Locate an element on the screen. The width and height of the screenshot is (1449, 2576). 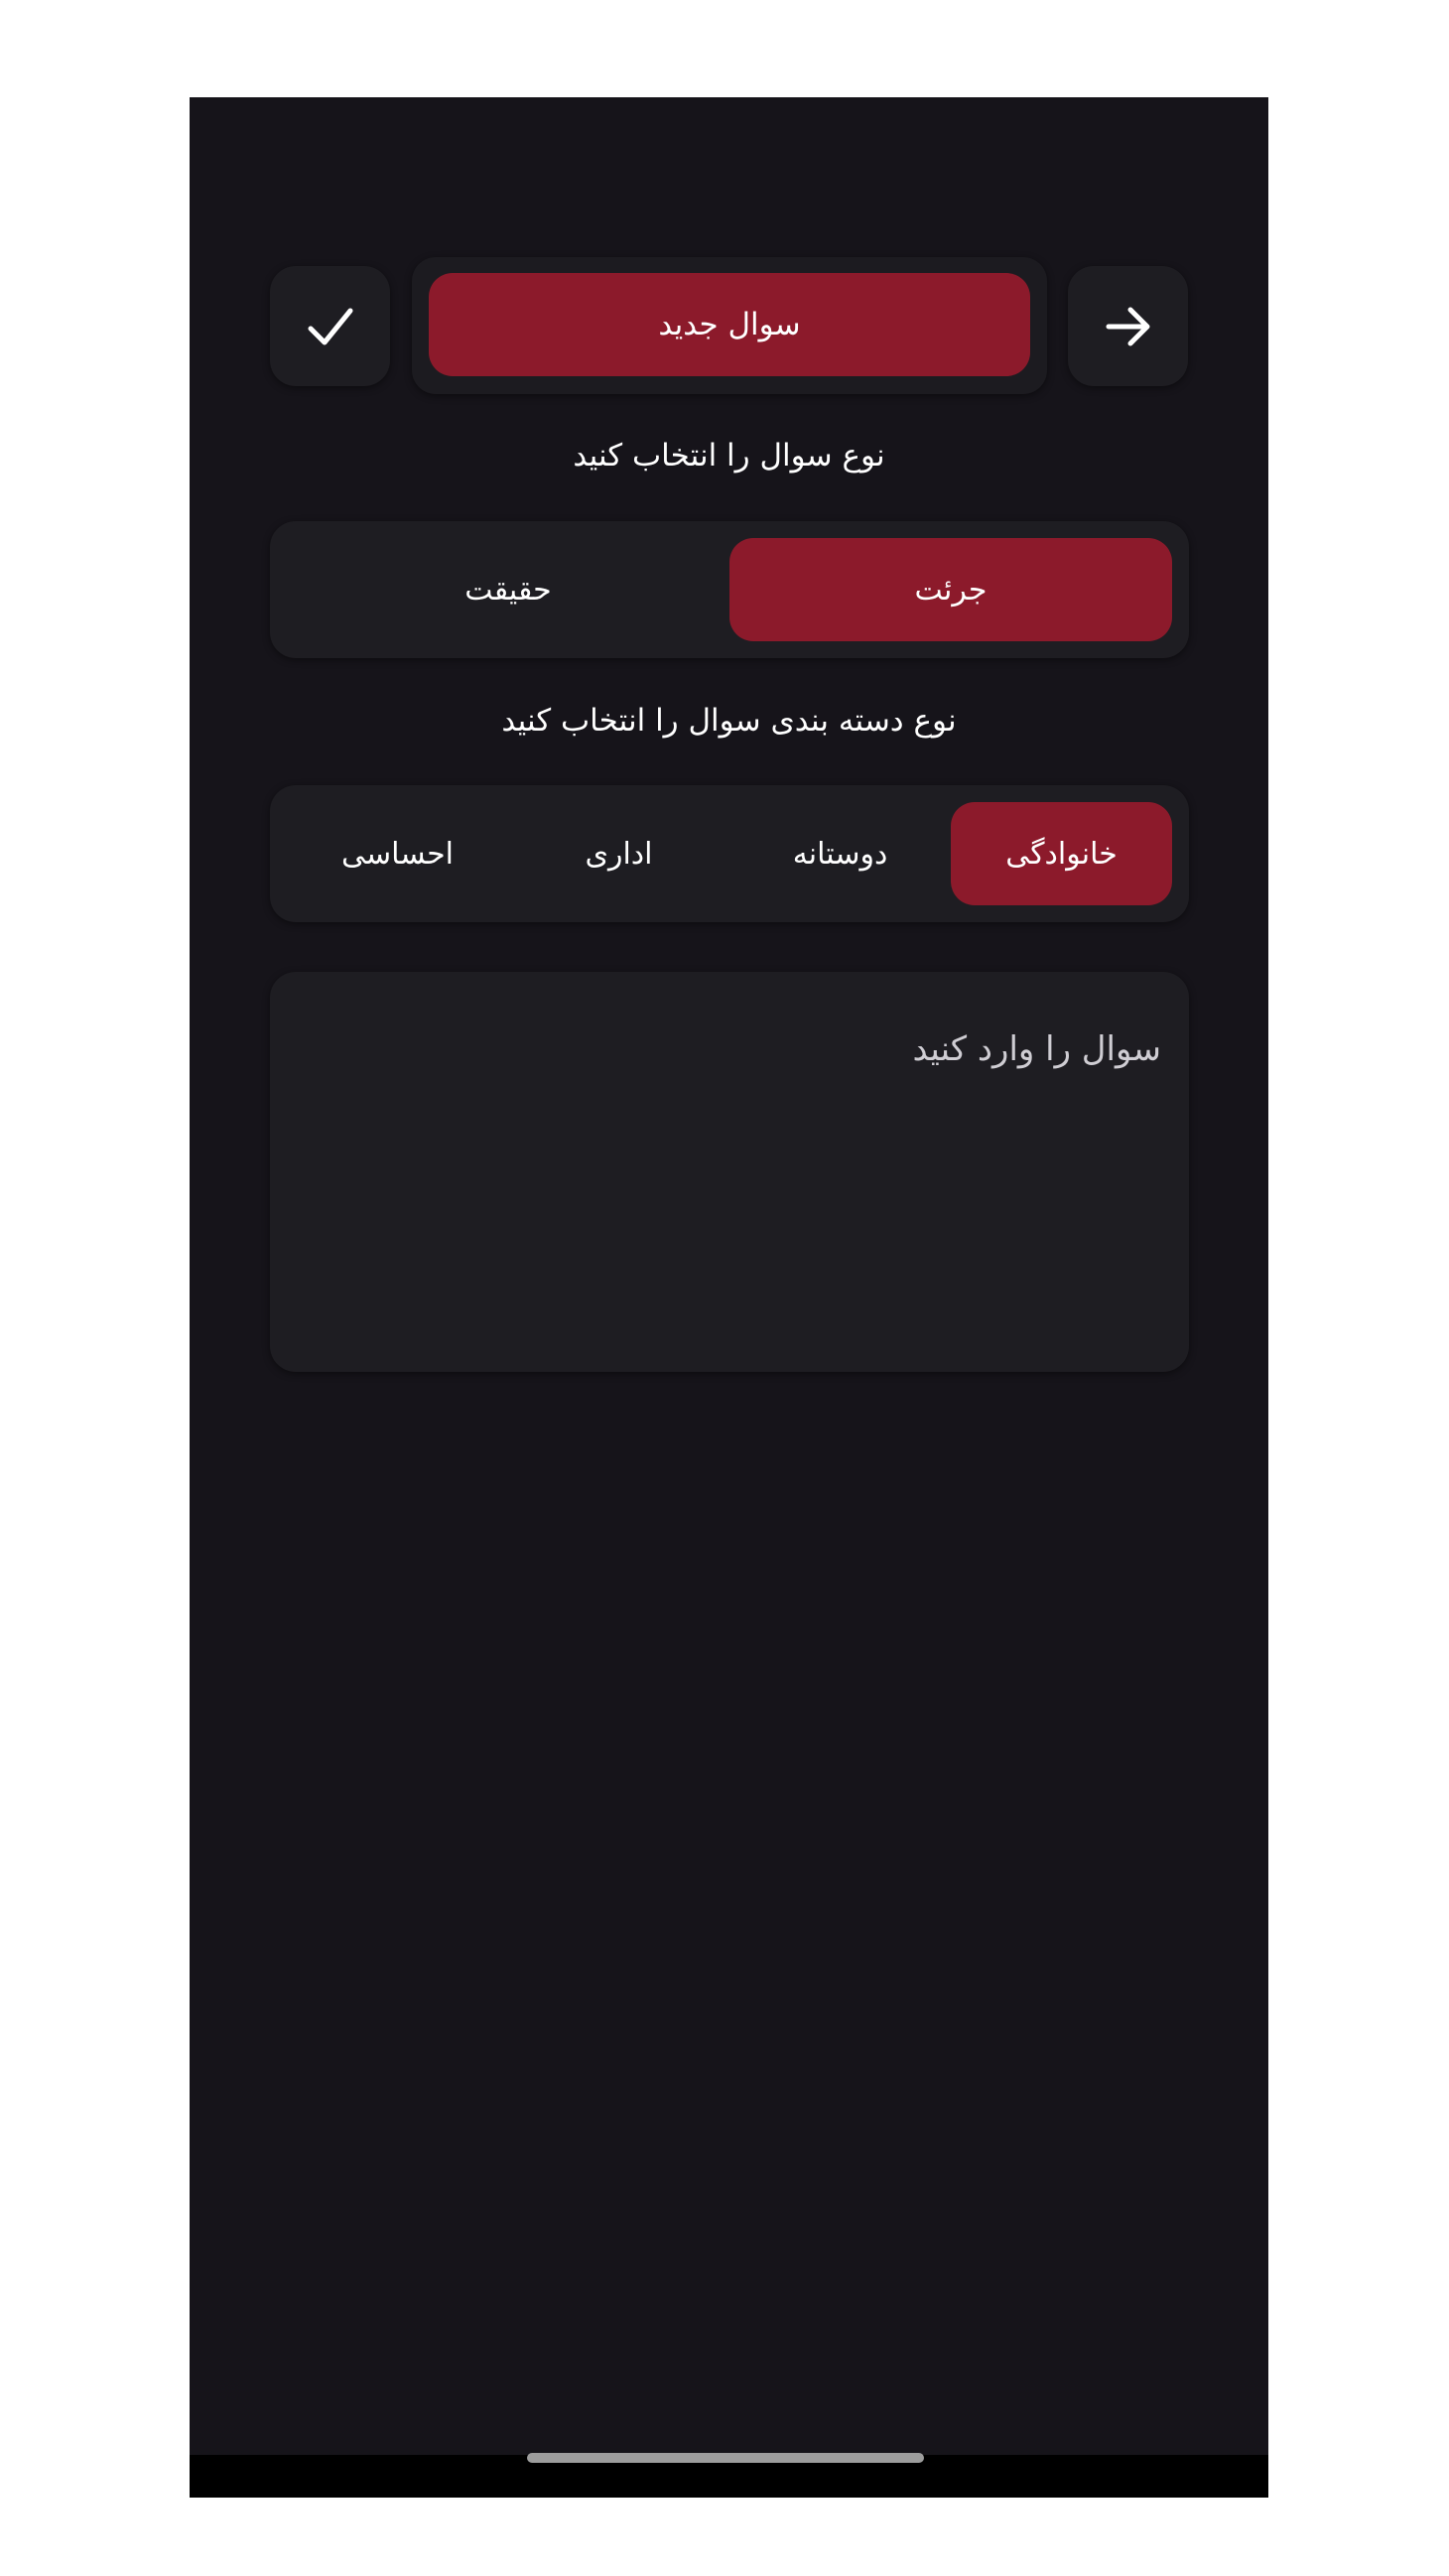
page-title: سوال جدید is located at coordinates (729, 324).